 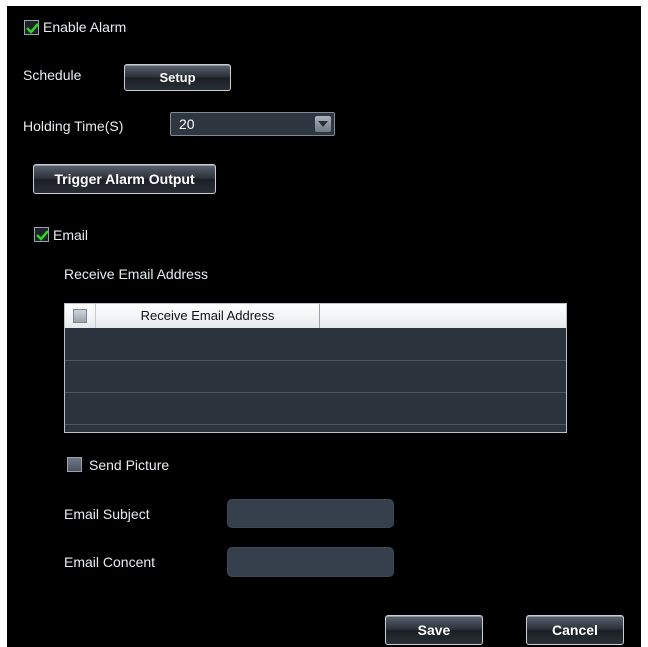 What do you see at coordinates (129, 465) in the screenshot?
I see `send-picture-label: Send Picture` at bounding box center [129, 465].